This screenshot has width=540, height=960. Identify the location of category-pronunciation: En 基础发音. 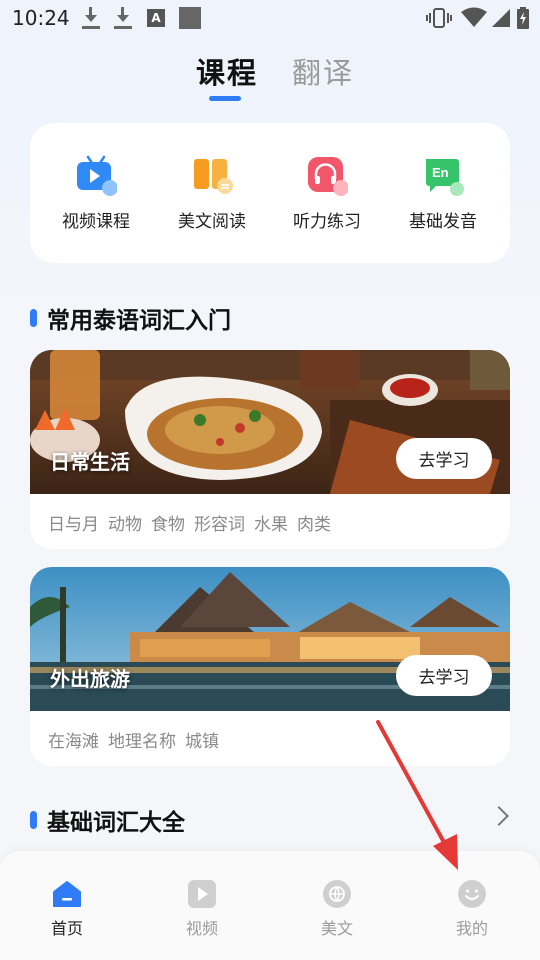
(443, 193).